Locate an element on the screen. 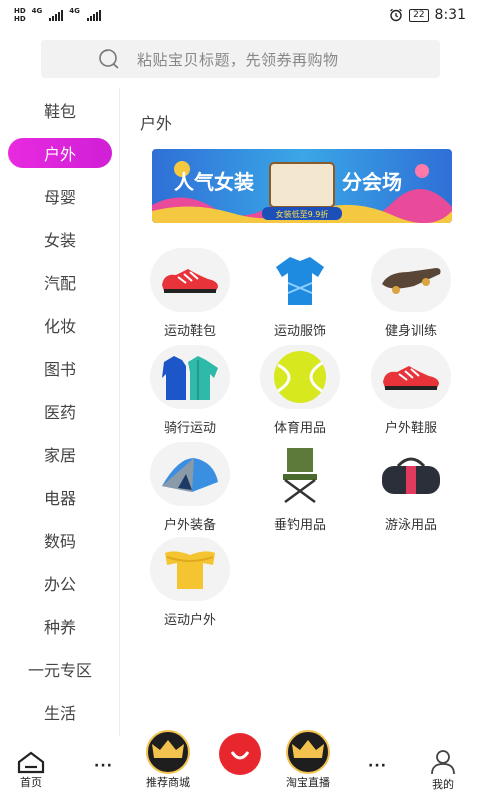 This screenshot has width=480, height=800. skateboard-icon is located at coordinates (411, 280).